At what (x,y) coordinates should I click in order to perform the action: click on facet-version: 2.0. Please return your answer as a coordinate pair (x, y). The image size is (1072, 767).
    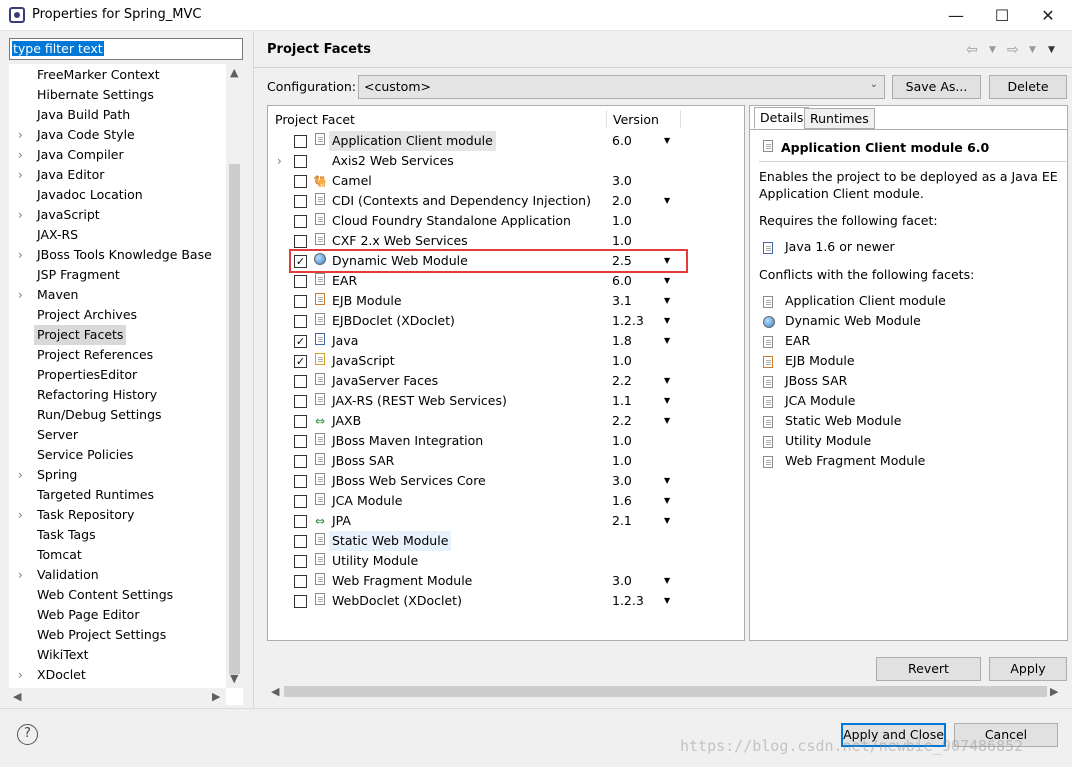
    Looking at the image, I should click on (622, 201).